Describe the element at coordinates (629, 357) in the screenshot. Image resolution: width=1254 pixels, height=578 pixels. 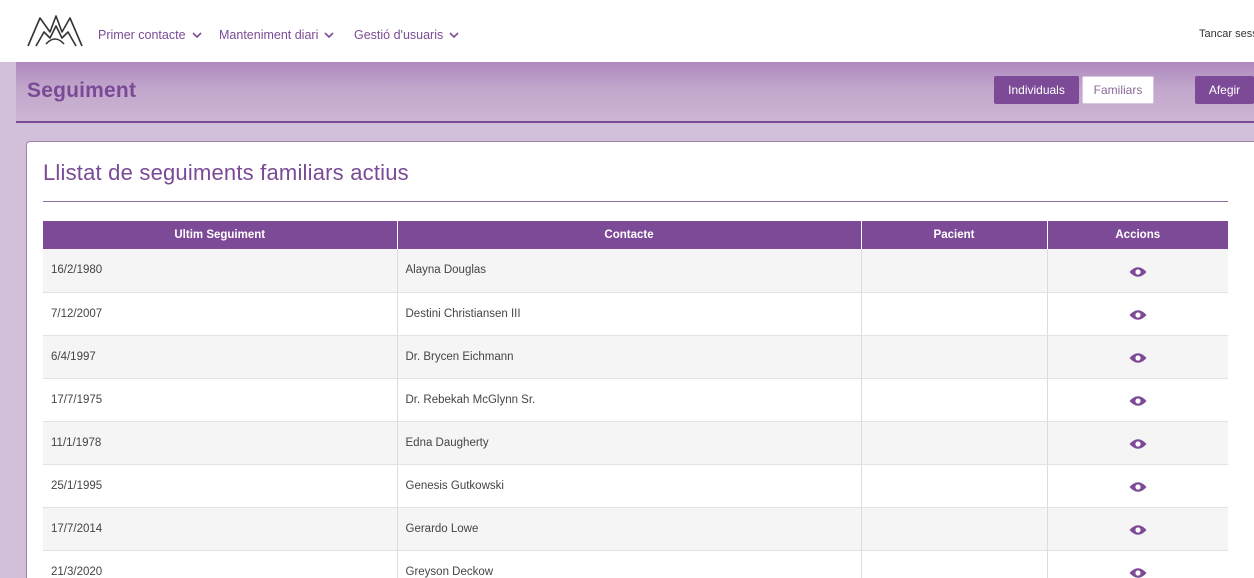
I see `cell-contact: Dr. Brycen Eichmann` at that location.